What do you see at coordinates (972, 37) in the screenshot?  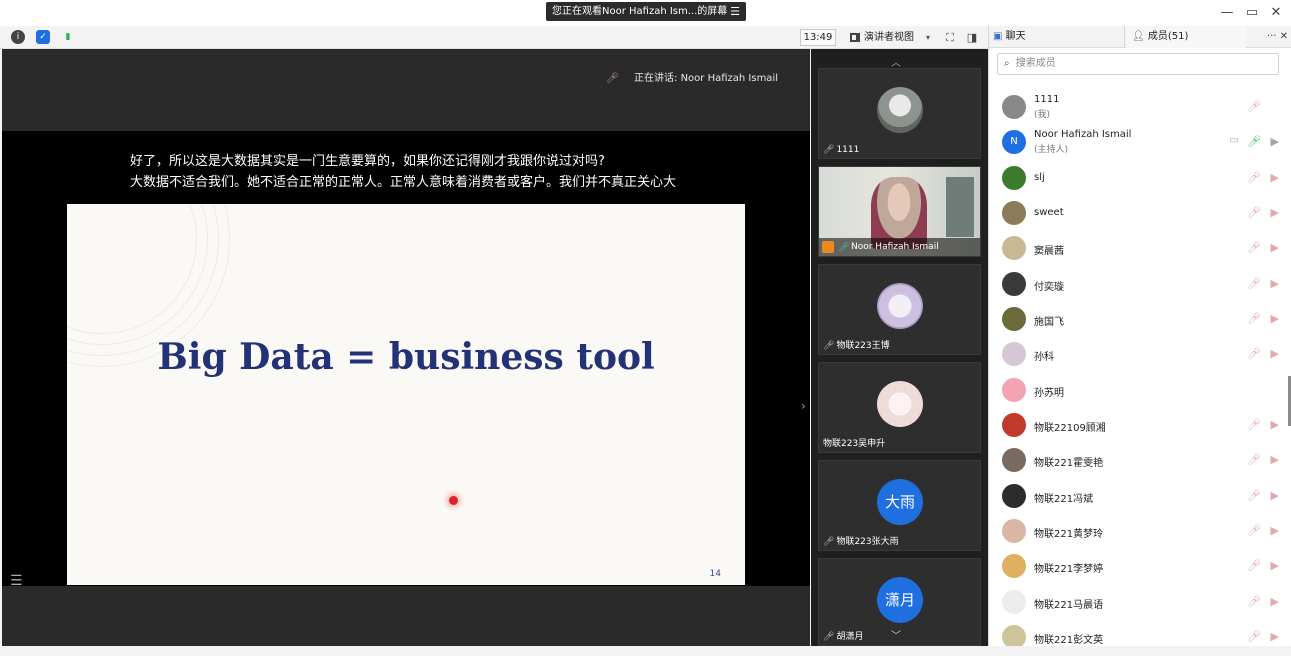 I see `layout-toggle-icon: ◨` at bounding box center [972, 37].